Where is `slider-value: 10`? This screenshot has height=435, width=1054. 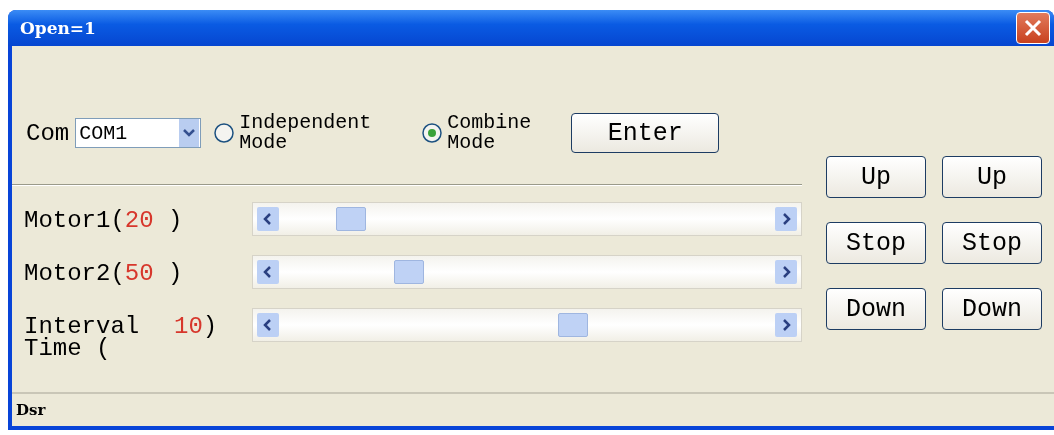 slider-value: 10 is located at coordinates (188, 327).